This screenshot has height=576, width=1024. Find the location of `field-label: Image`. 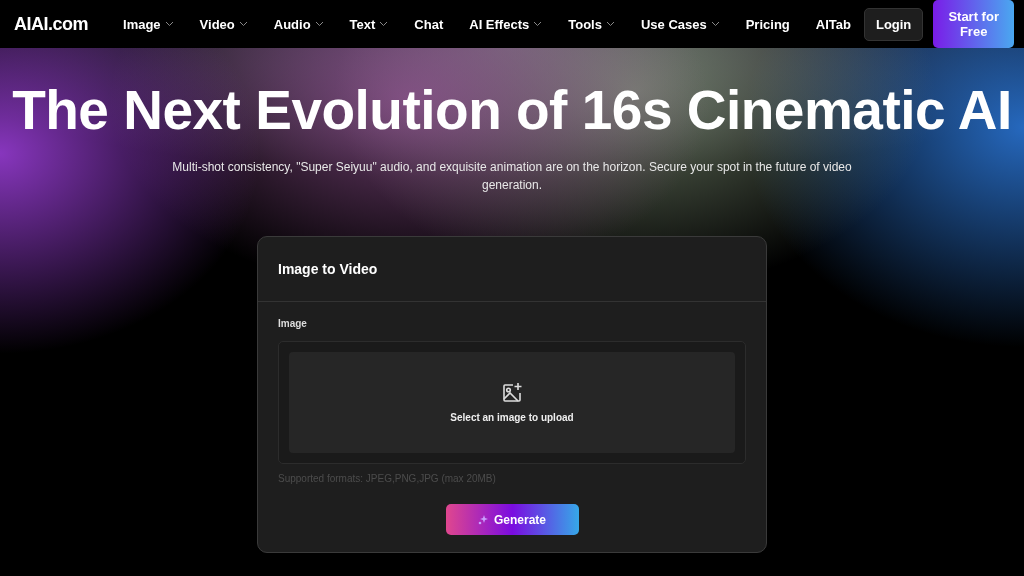

field-label: Image is located at coordinates (293, 323).